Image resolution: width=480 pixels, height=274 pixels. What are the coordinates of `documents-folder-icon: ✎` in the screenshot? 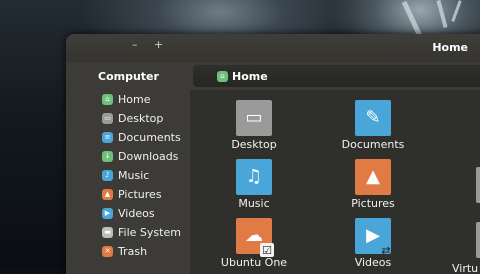 It's located at (373, 118).